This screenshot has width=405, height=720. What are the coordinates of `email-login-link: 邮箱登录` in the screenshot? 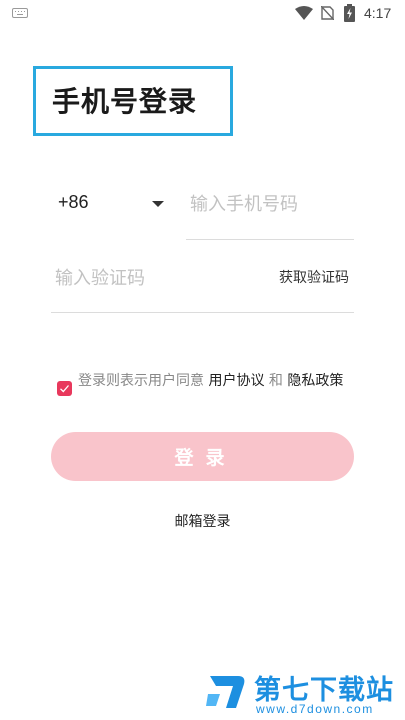 It's located at (202, 521).